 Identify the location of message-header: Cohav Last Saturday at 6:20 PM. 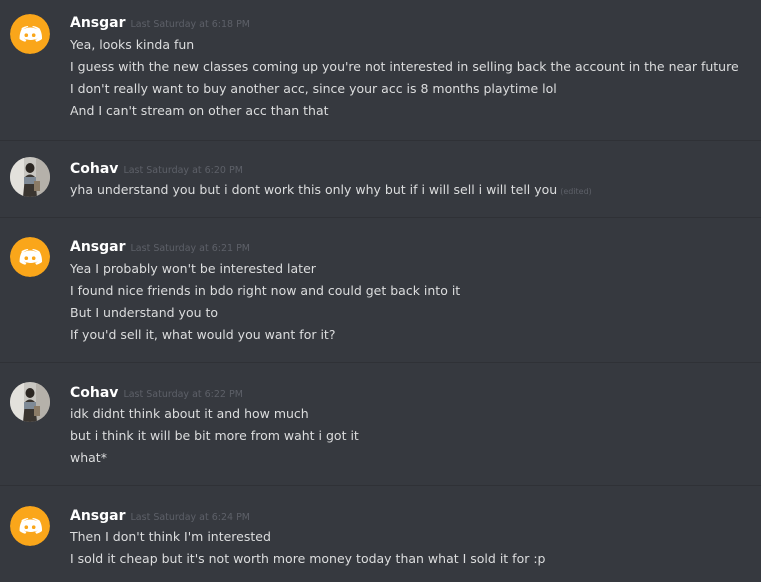
(156, 168).